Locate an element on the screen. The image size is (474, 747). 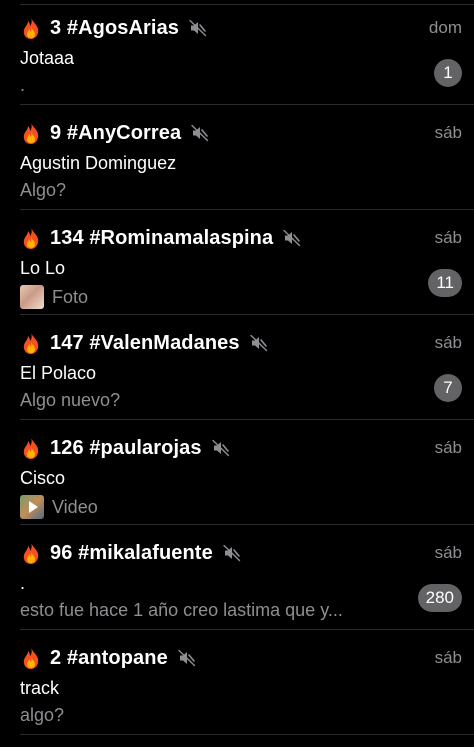
chat-title-line: 9 #AnyCorrea is located at coordinates (197, 133).